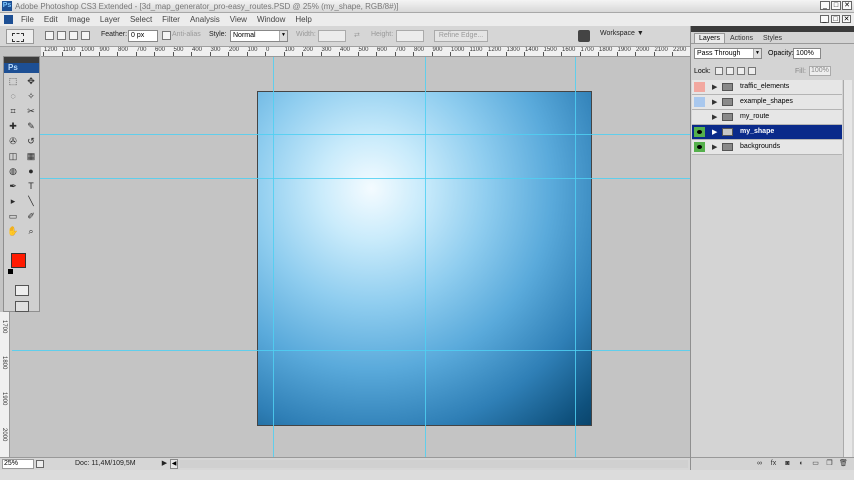 This screenshot has width=854, height=480. Describe the element at coordinates (767, 117) in the screenshot. I see `layer-row: ▶ my_route` at that location.